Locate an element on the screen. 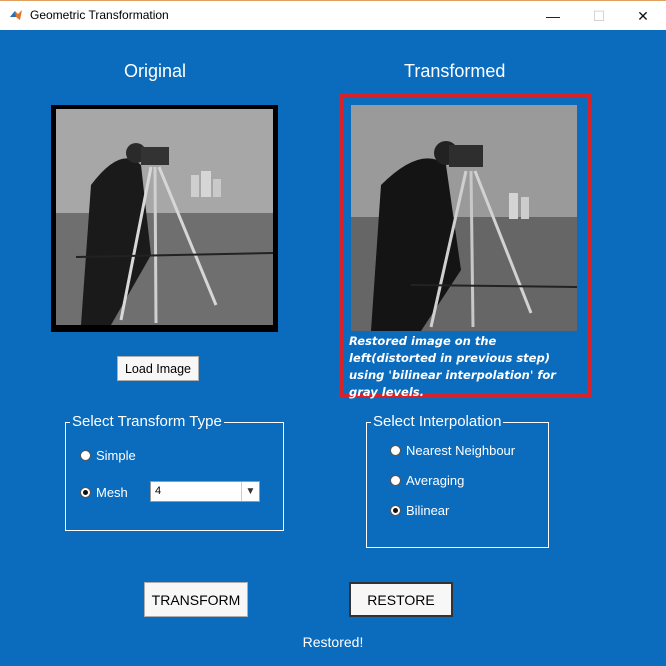 This screenshot has width=666, height=666. original-image is located at coordinates (164, 218).